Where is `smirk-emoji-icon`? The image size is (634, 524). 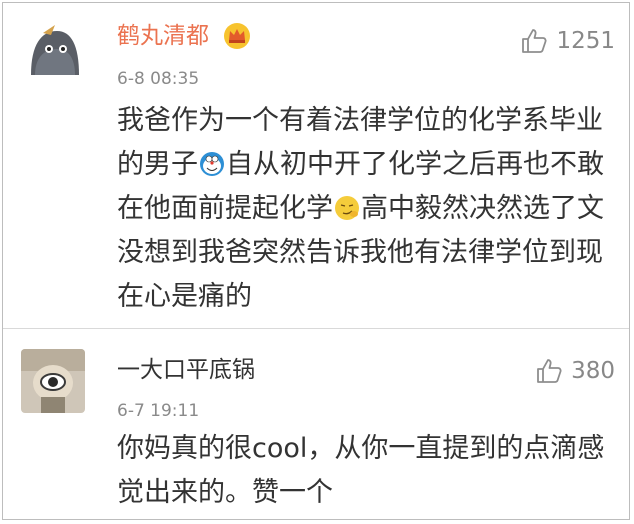
smirk-emoji-icon is located at coordinates (347, 208).